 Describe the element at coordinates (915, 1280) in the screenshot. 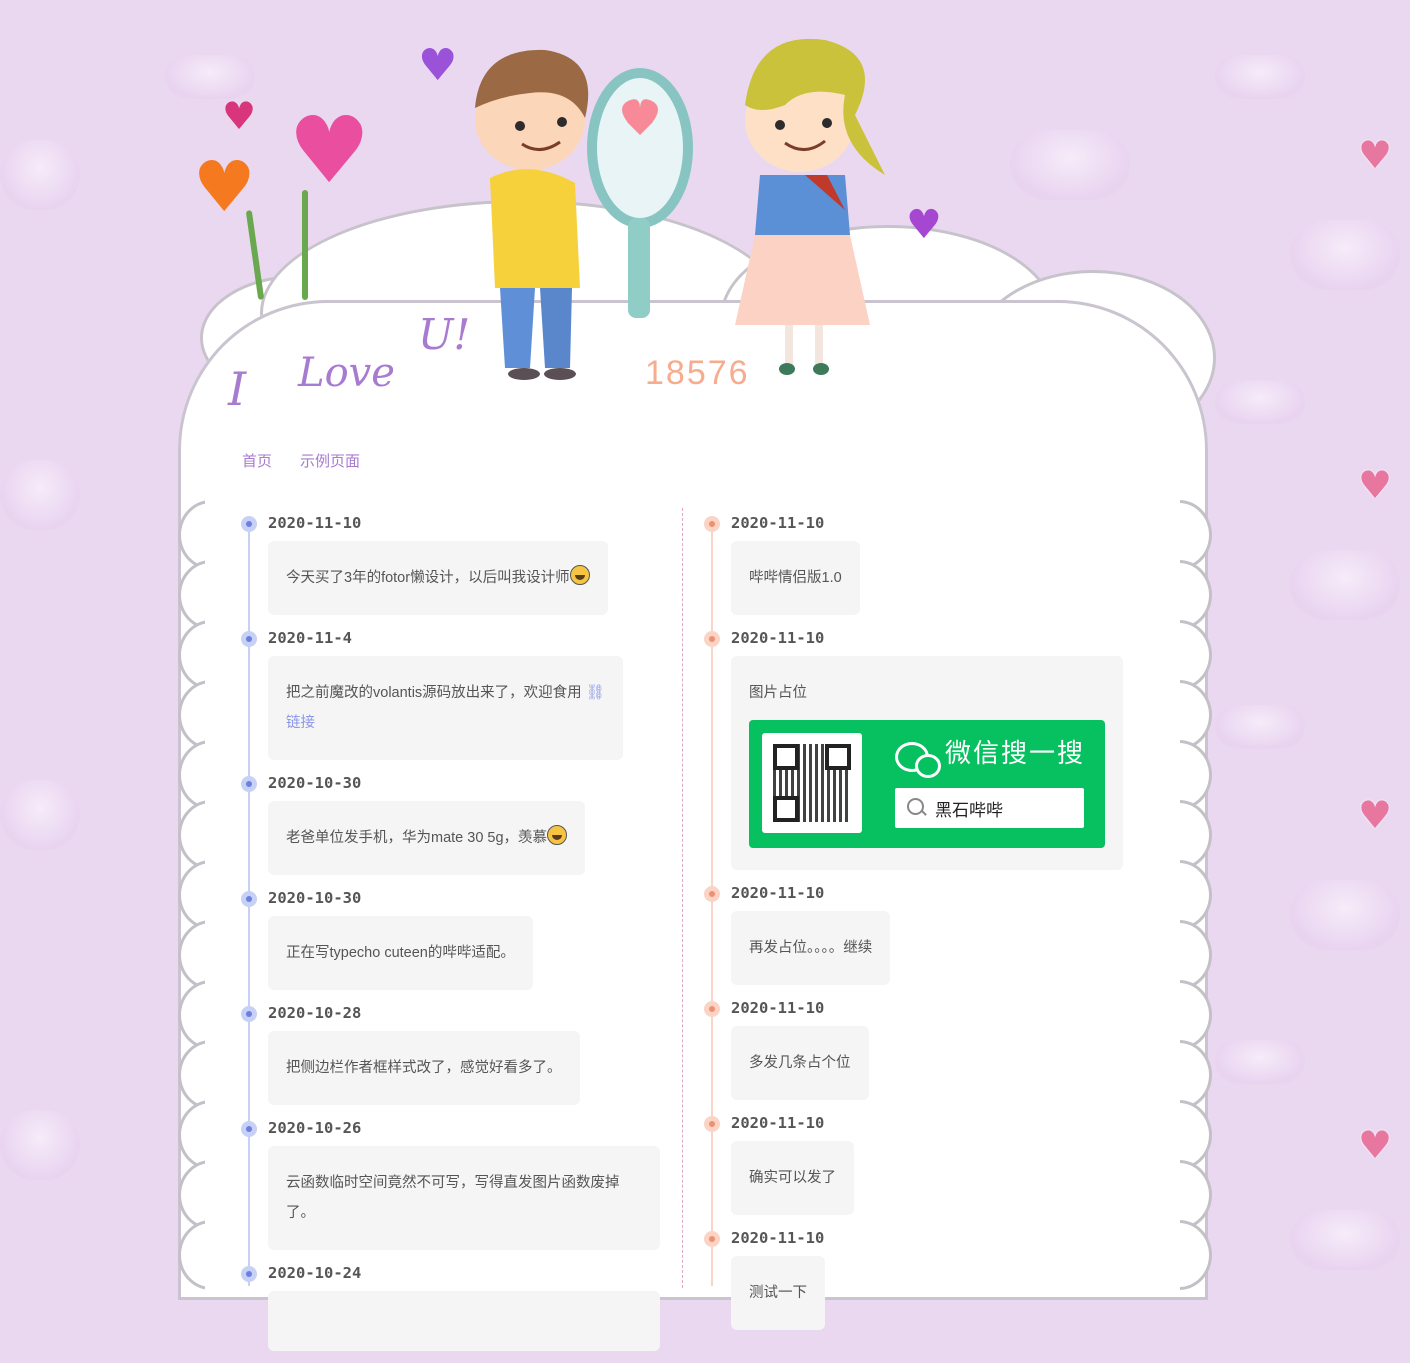

I see `timeline-item: 2020-11-10 测试一下` at that location.